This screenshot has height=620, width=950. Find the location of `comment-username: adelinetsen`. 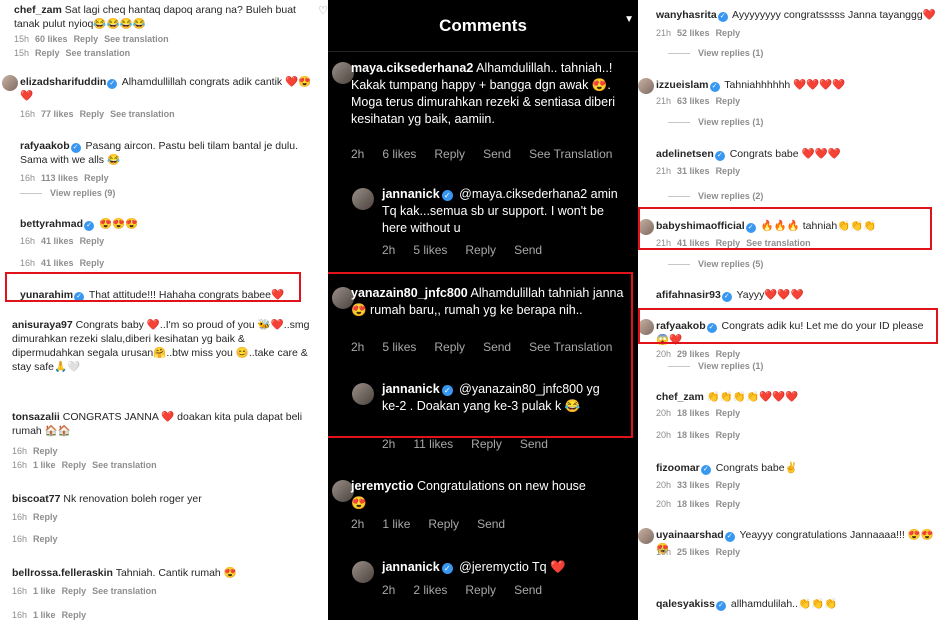

comment-username: adelinetsen is located at coordinates (685, 154).